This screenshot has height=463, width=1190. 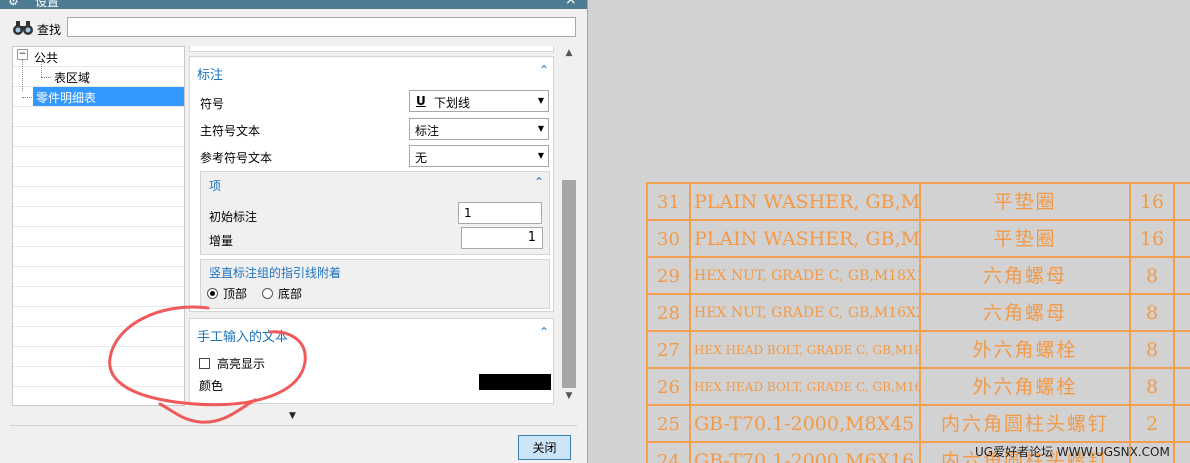 I want to click on tree-item-lingjian: 零件明细表, so click(x=98, y=97).